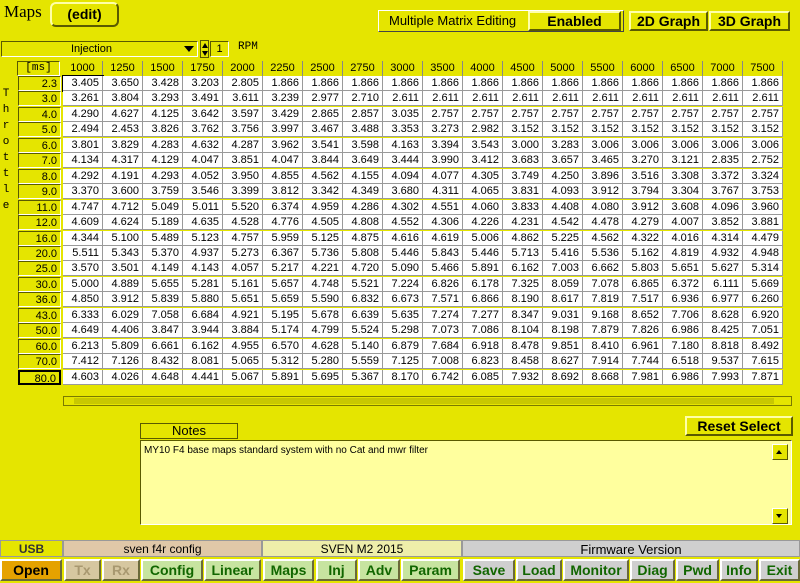 This screenshot has height=583, width=800. I want to click on table-cell: 6.162, so click(203, 346).